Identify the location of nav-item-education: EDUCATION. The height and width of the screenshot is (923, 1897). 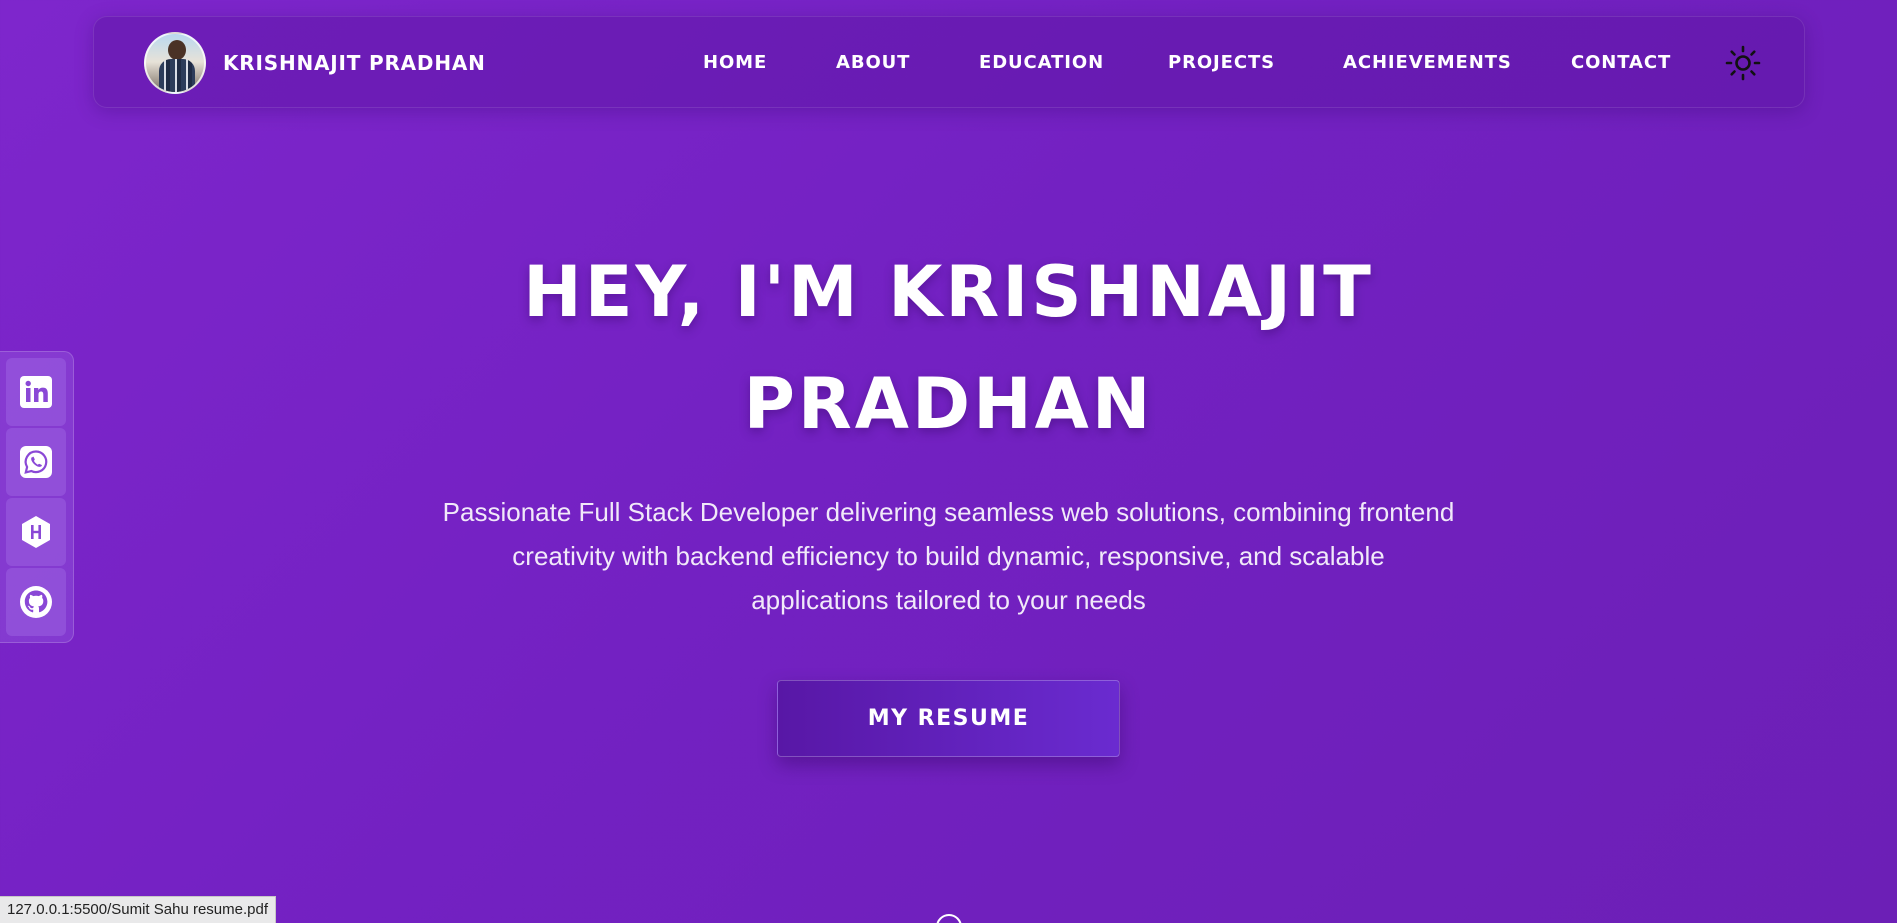
(1041, 62).